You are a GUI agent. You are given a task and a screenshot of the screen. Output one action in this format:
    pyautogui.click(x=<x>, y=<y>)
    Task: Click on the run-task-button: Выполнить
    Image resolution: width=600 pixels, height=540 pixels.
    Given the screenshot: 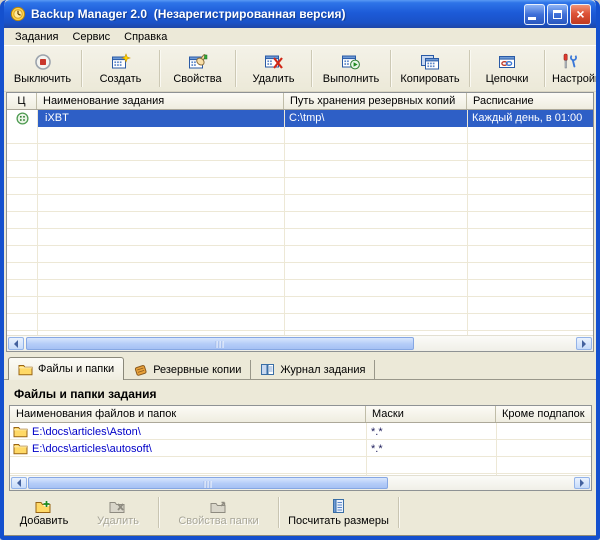 What is the action you would take?
    pyautogui.click(x=351, y=68)
    